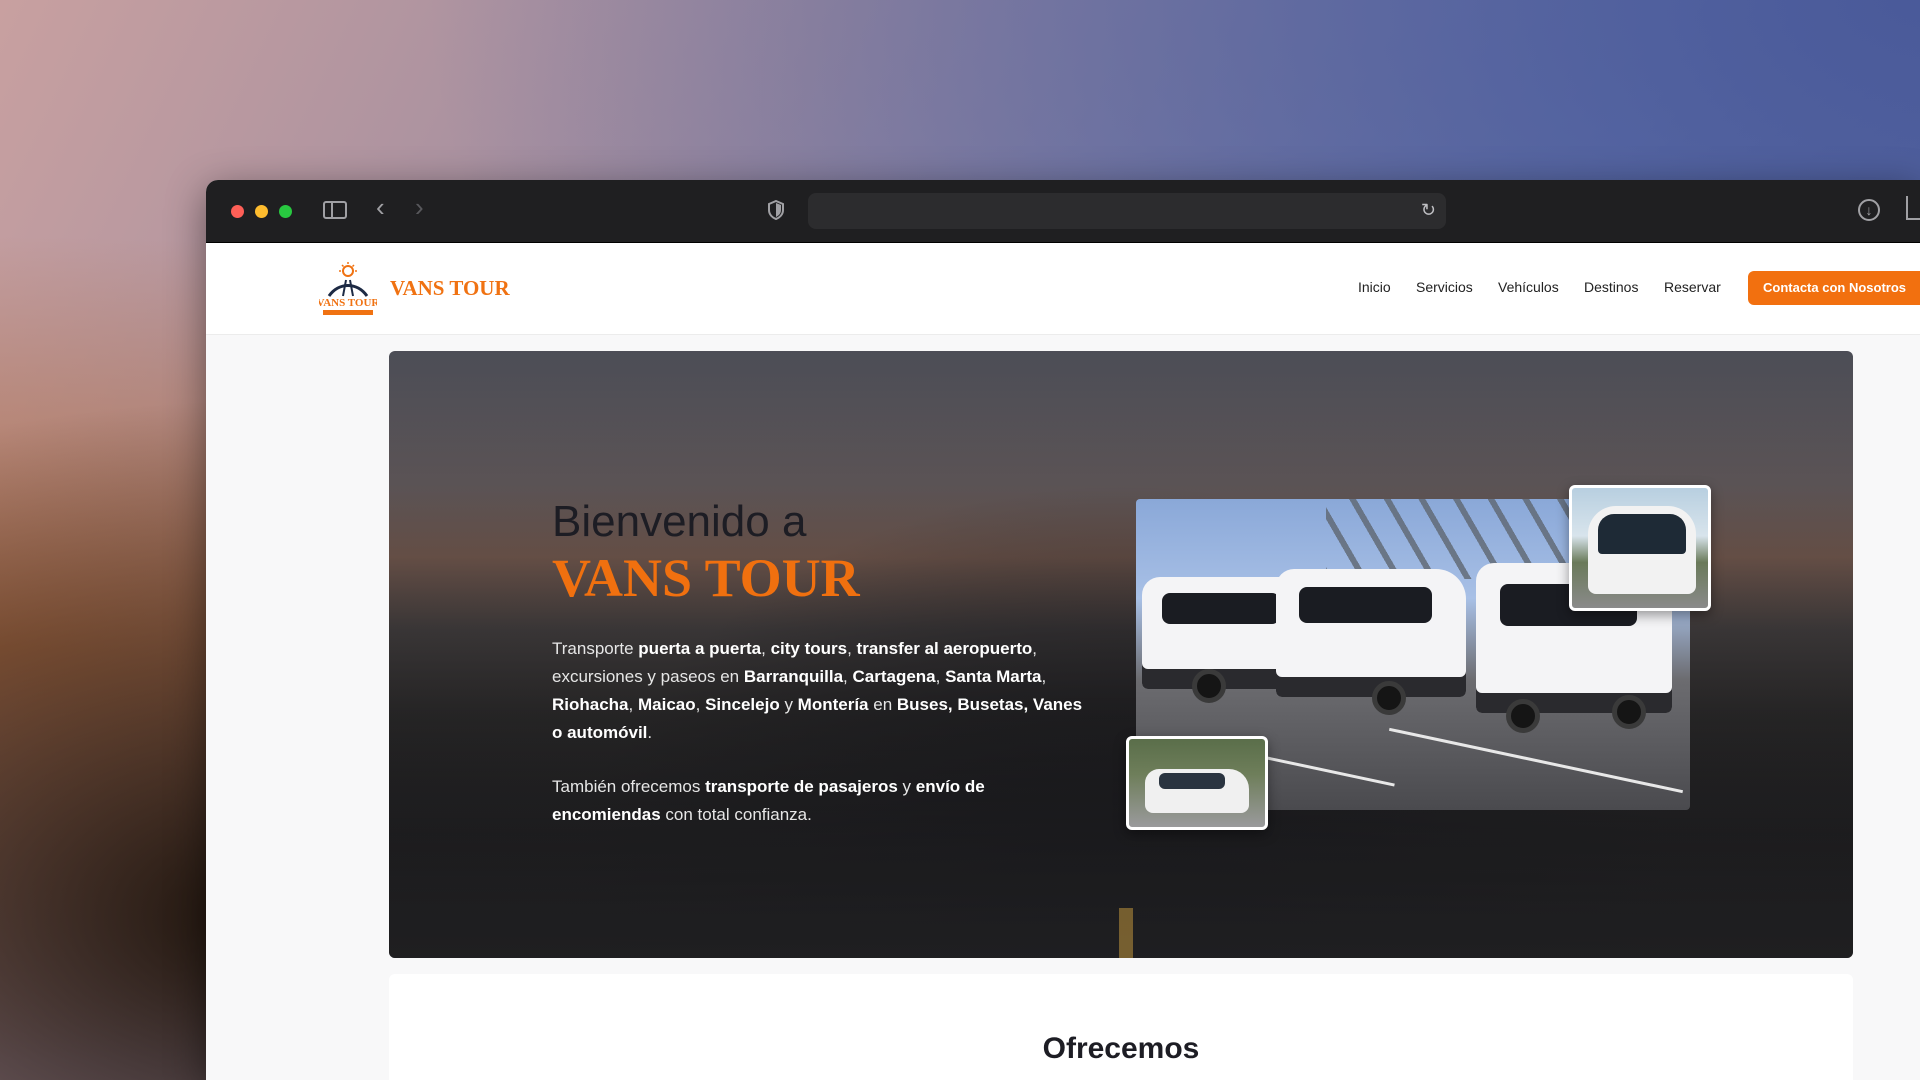  What do you see at coordinates (348, 303) in the screenshot?
I see `svg-text: VANS TOUR` at bounding box center [348, 303].